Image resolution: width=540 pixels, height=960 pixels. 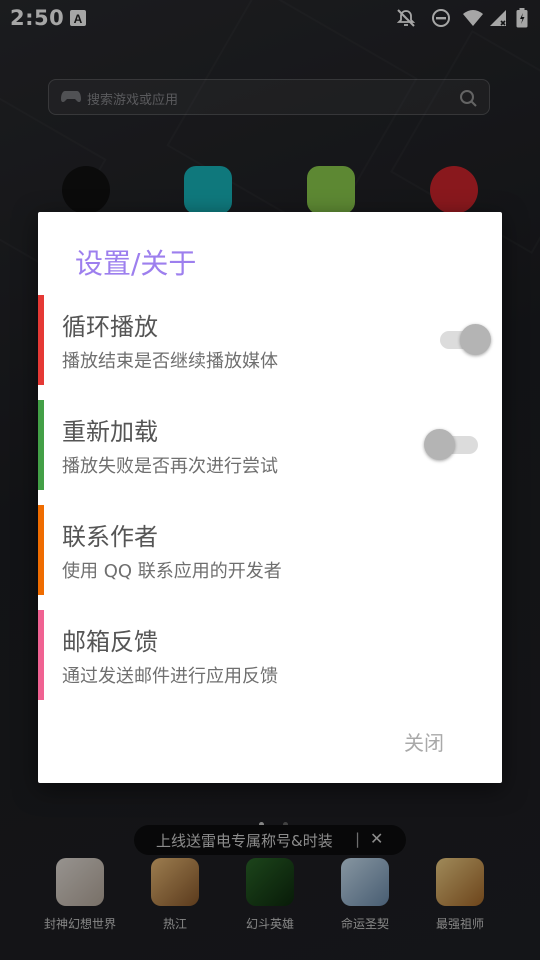 I want to click on setting-contact-author: 联系作者 使用 QQ 联系应用的开发者, so click(x=270, y=550).